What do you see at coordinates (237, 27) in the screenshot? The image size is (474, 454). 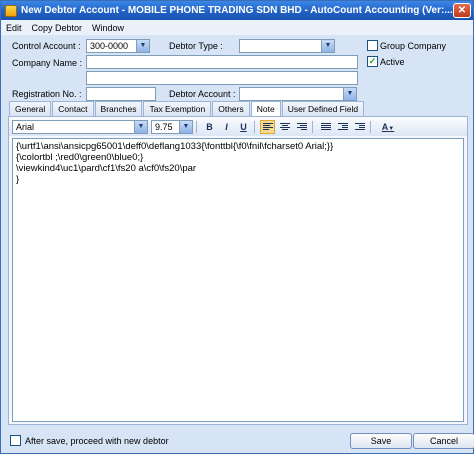 I see `menu-bar: Edit Copy Debtor Window` at bounding box center [237, 27].